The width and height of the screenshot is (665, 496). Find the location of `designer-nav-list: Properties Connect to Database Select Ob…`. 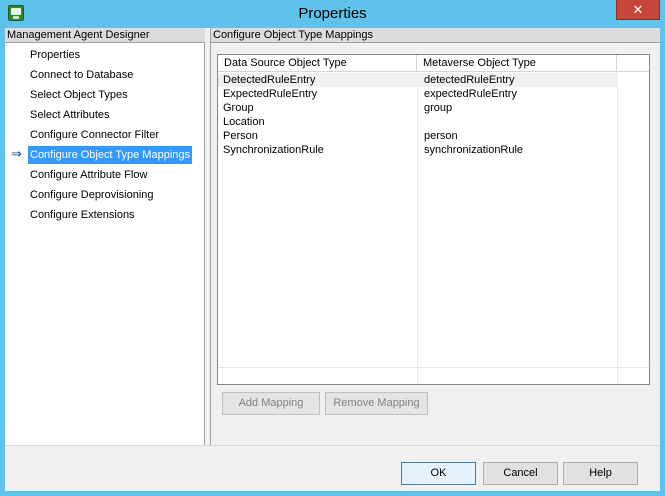

designer-nav-list: Properties Connect to Database Select Ob… is located at coordinates (105, 136).